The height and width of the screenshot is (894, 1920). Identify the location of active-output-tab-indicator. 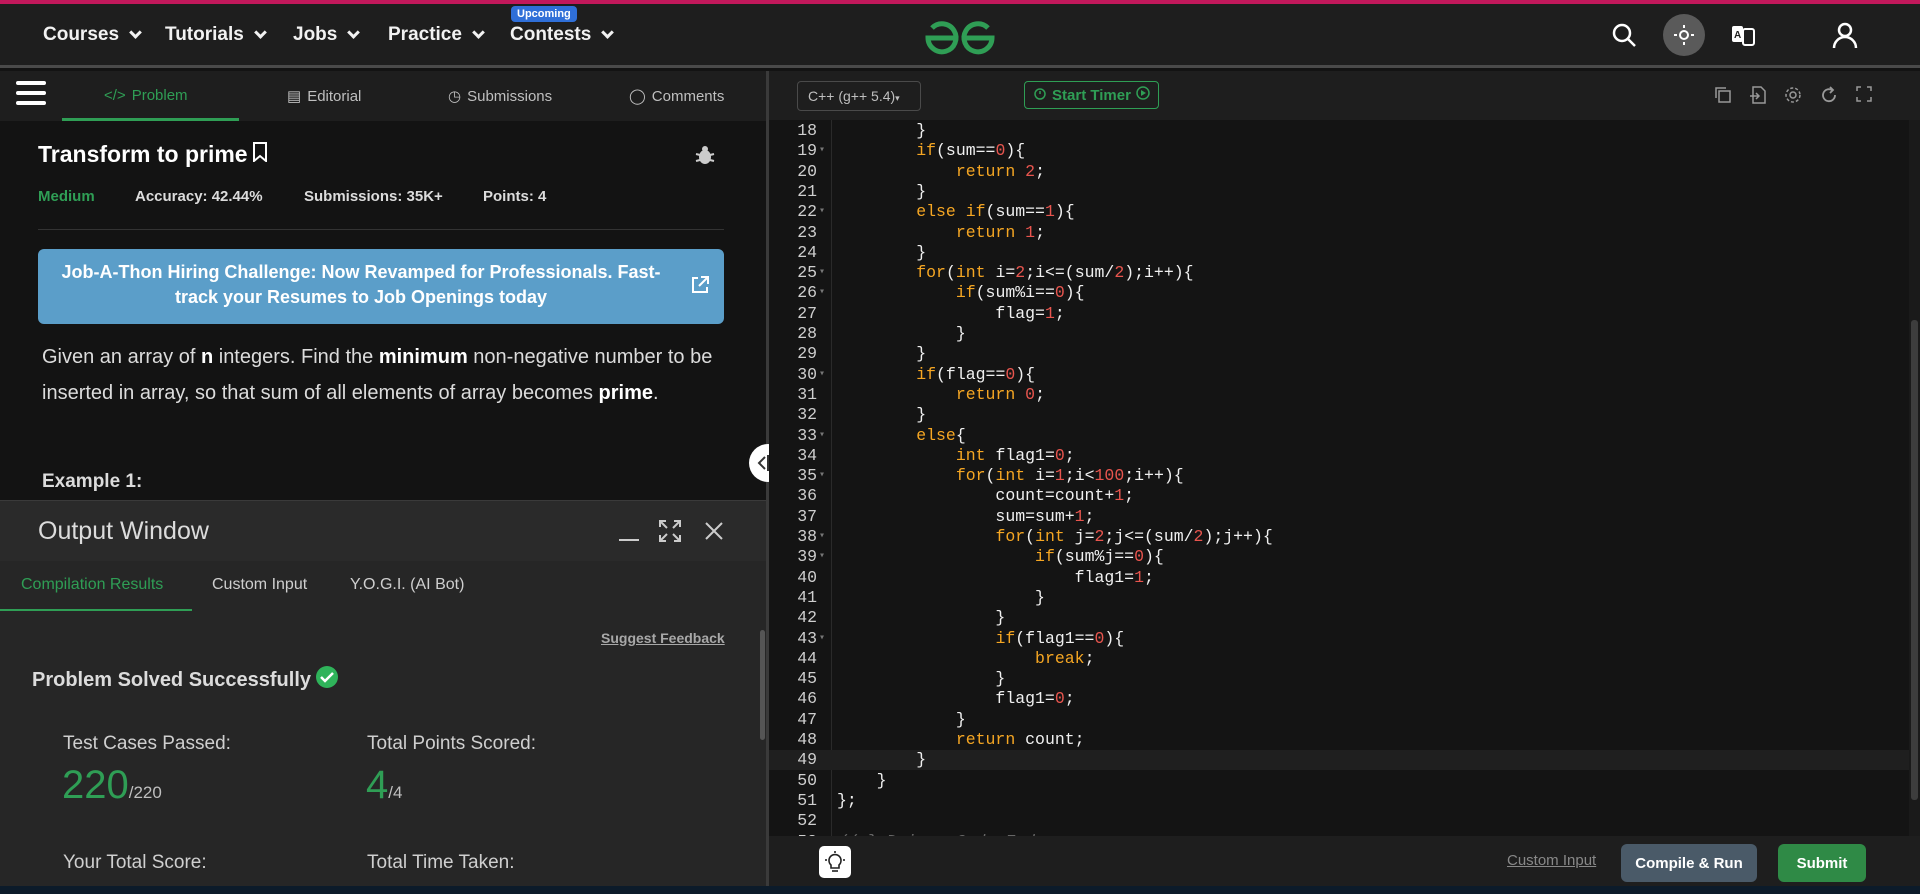
(96, 610).